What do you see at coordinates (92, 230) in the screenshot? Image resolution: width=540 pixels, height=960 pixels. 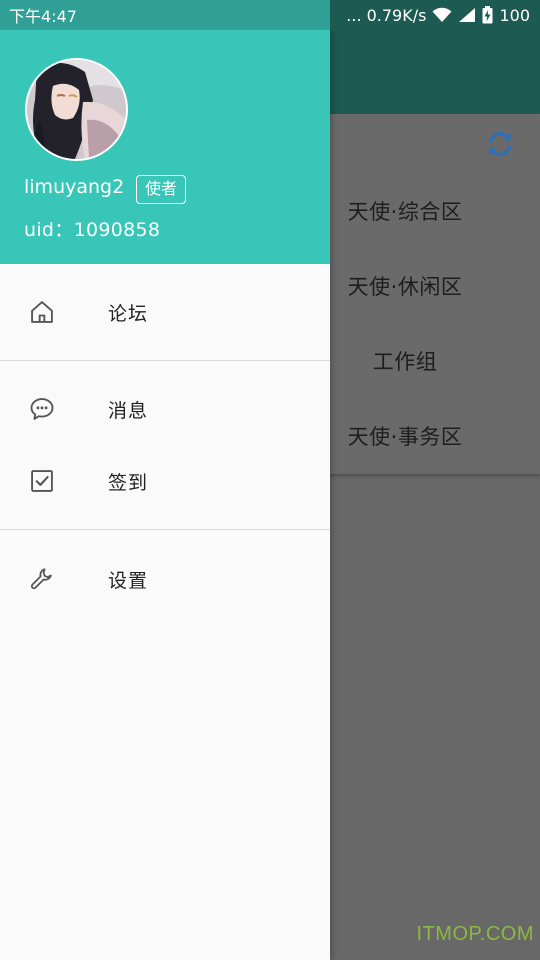 I see `user-uid: uid：1090858` at bounding box center [92, 230].